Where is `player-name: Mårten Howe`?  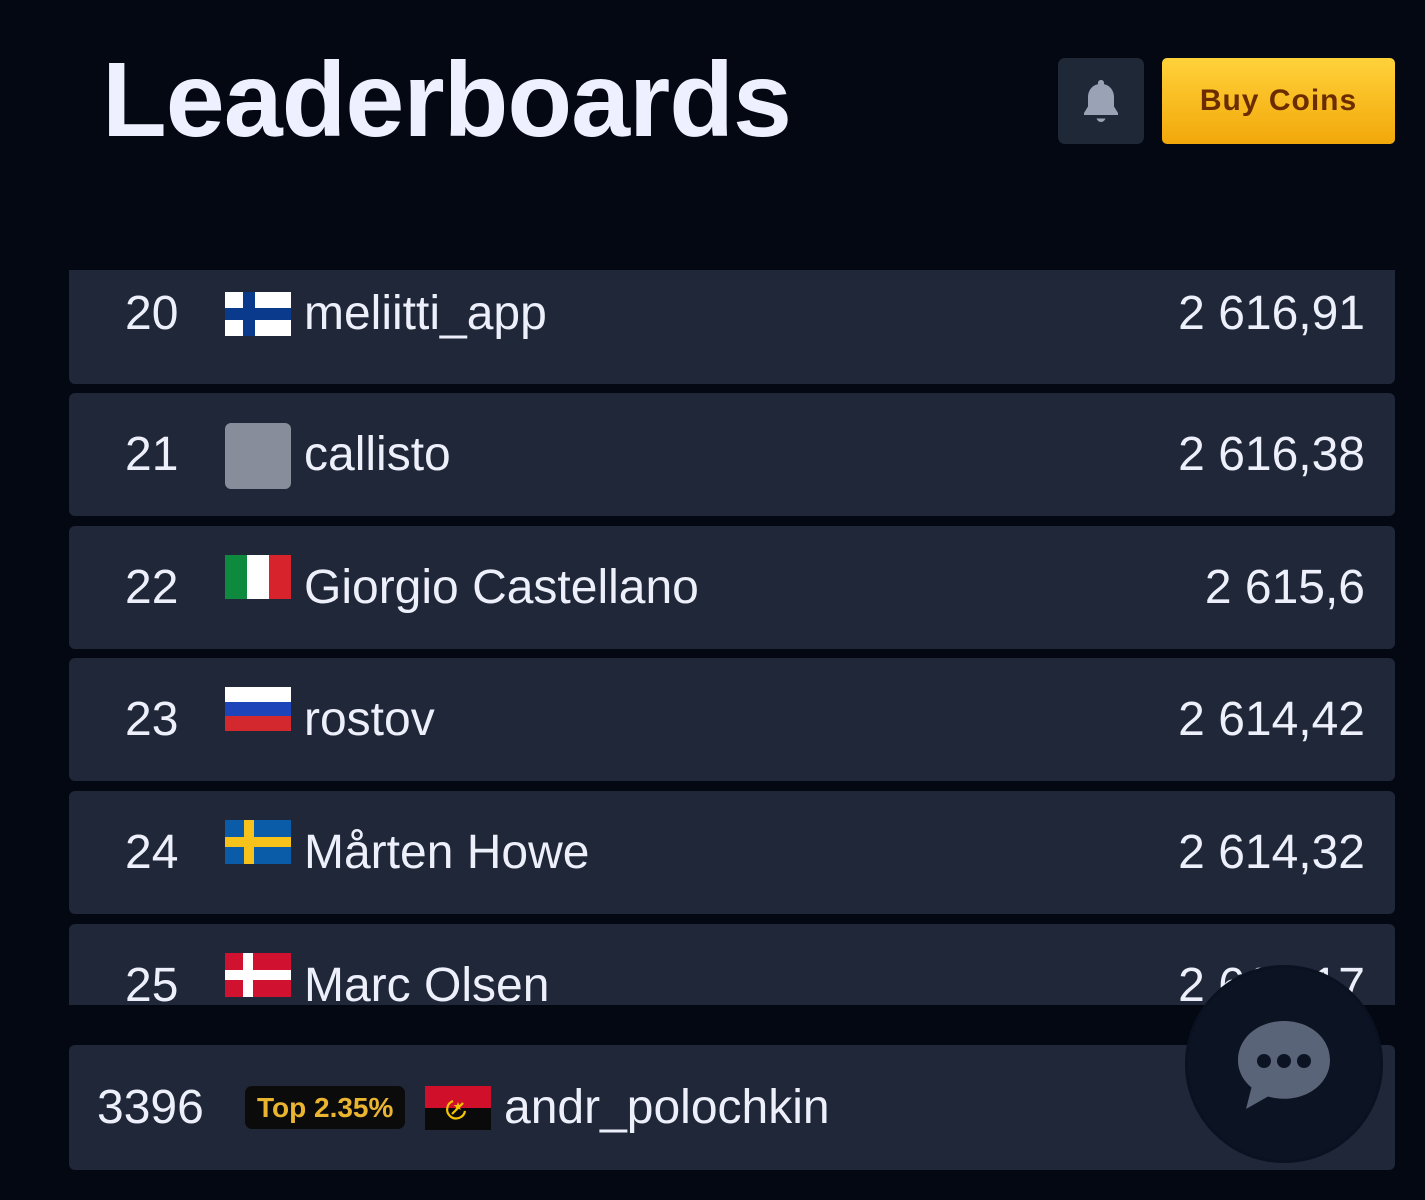 player-name: Mårten Howe is located at coordinates (447, 852).